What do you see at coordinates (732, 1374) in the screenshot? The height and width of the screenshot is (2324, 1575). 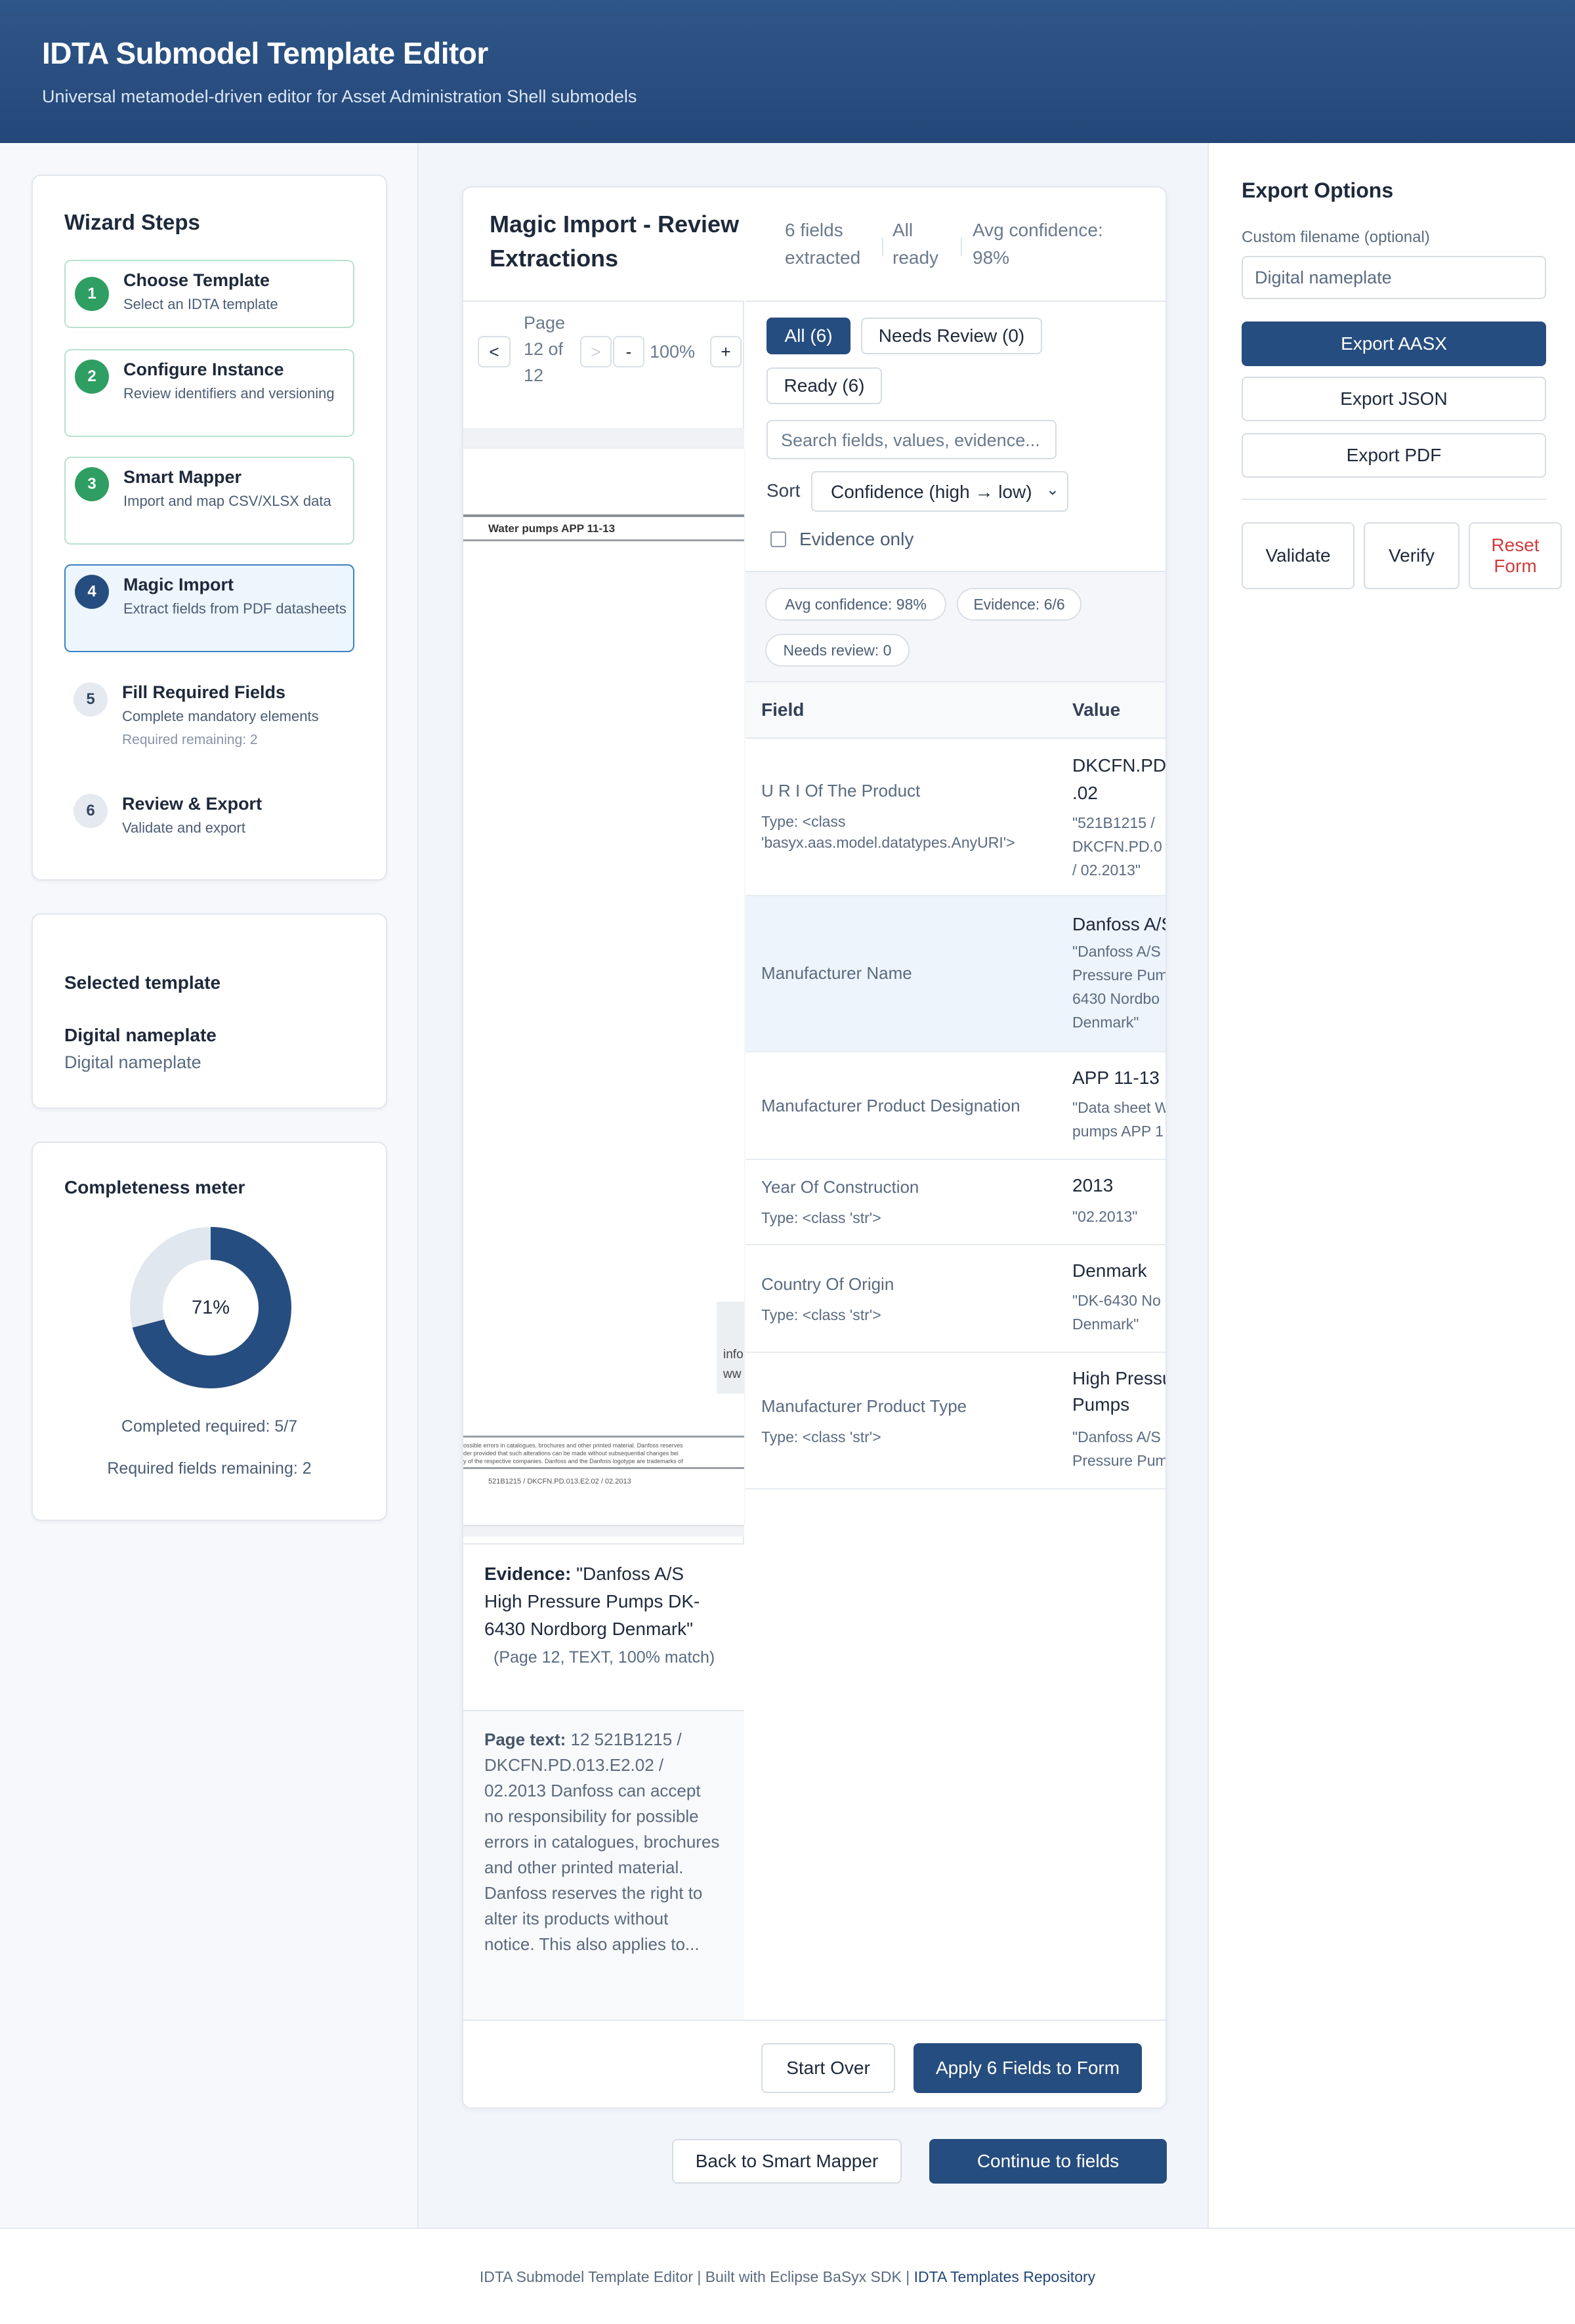 I see `doc-side-text: ww` at bounding box center [732, 1374].